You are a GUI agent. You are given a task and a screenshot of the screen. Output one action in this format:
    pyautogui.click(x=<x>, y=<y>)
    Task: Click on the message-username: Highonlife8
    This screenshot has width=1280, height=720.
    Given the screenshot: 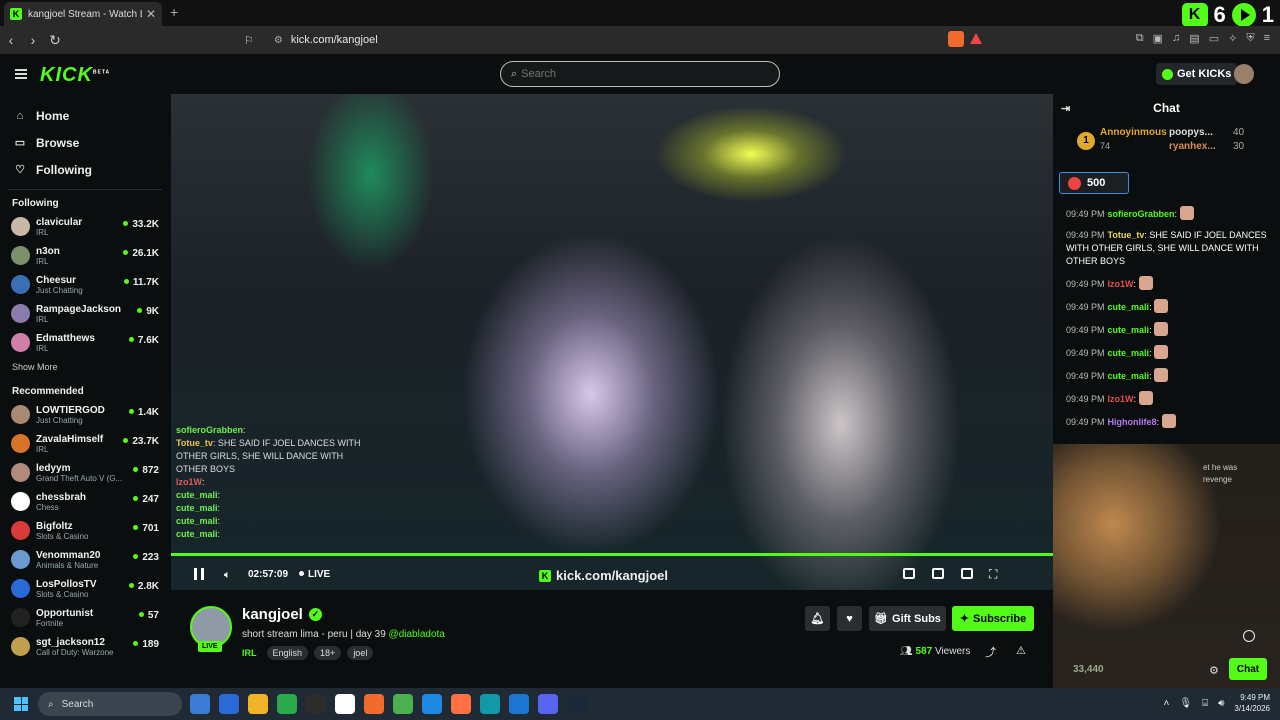 What is the action you would take?
    pyautogui.click(x=1132, y=422)
    